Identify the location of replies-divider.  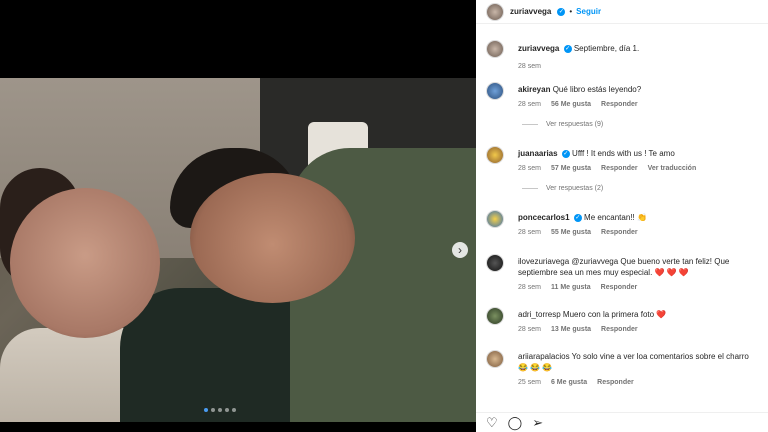
(530, 124).